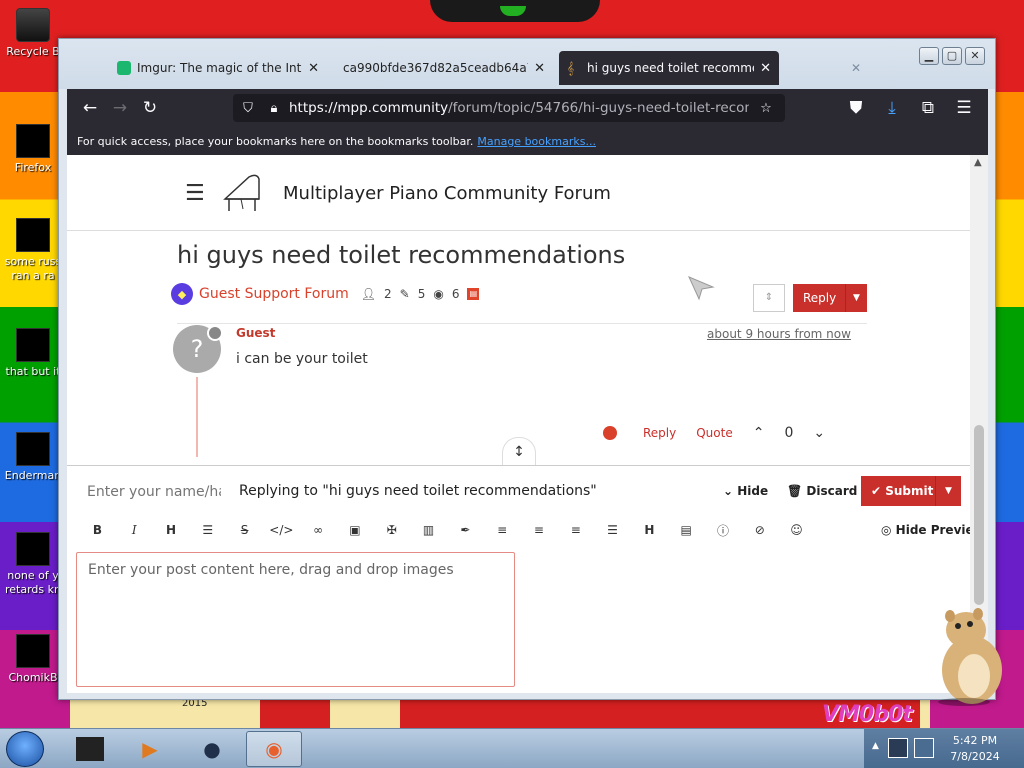 The width and height of the screenshot is (1024, 768). Describe the element at coordinates (539, 530) in the screenshot. I see `align-center-icon: ≡` at that location.